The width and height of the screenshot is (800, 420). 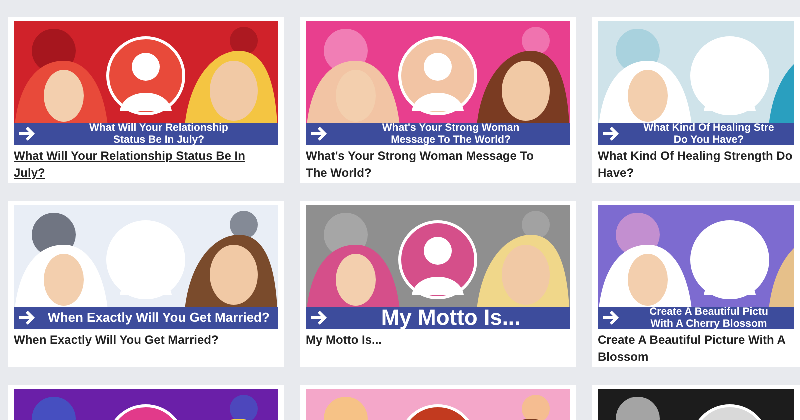 What do you see at coordinates (116, 340) in the screenshot?
I see `quiz-title-link: When Exactly Will You Get Married?` at bounding box center [116, 340].